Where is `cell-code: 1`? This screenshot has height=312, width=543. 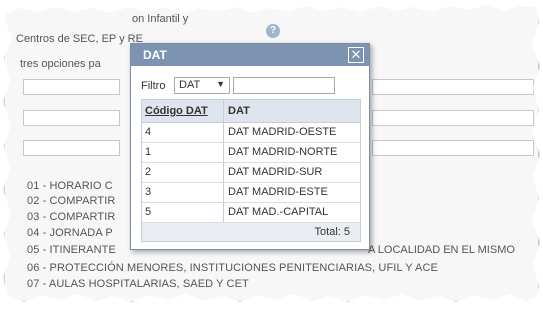 cell-code: 1 is located at coordinates (148, 152).